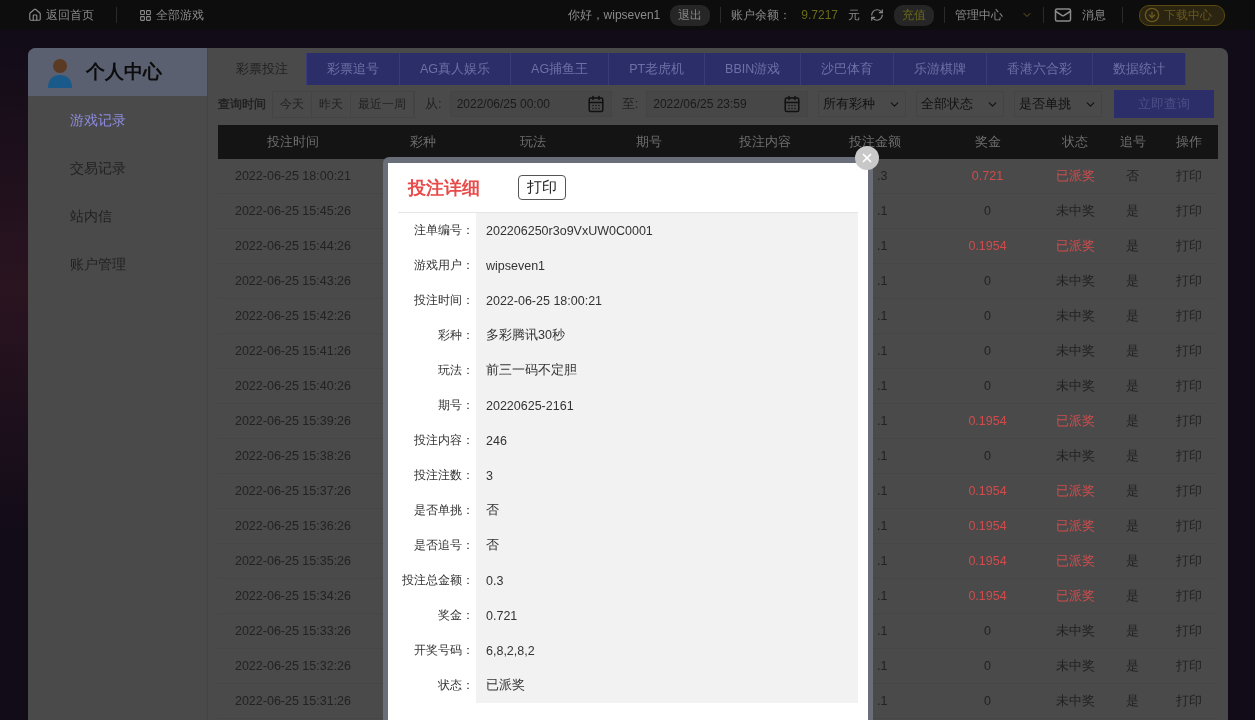 The image size is (1255, 720). I want to click on greeting-text: 你好，wipseven1, so click(614, 15).